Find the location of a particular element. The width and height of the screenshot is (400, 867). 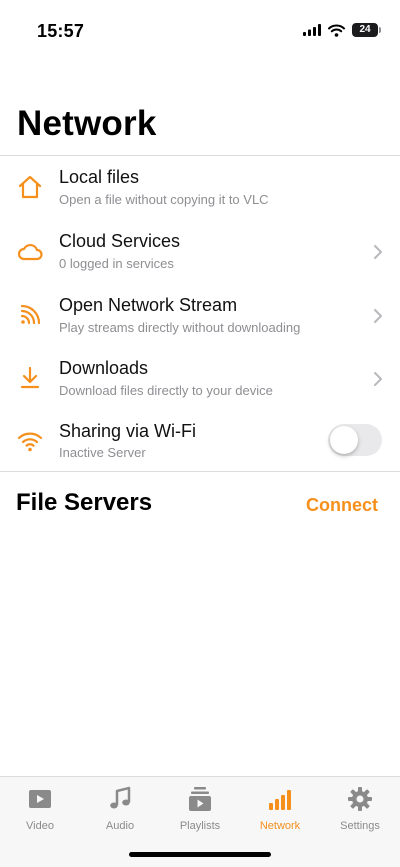

menu-item-title: Sharing via Wi-Fi is located at coordinates (128, 431).